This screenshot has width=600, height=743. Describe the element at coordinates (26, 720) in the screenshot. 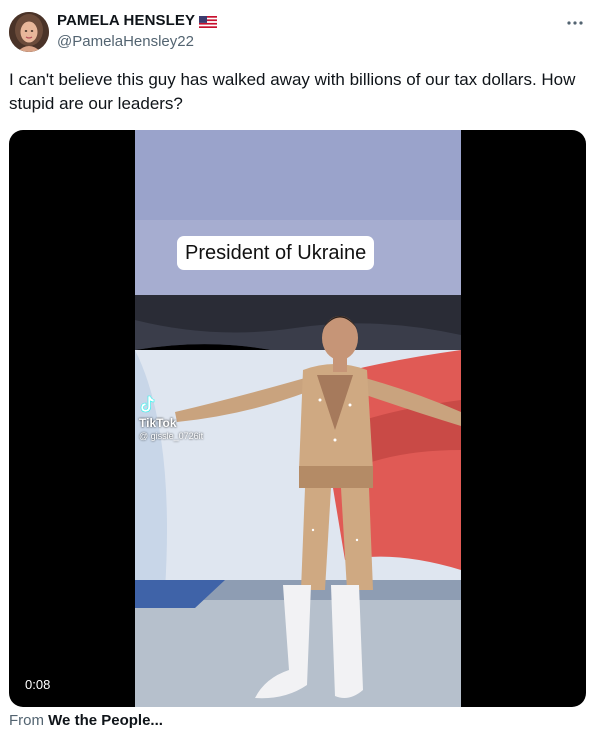

I see `source-prefix: From` at that location.